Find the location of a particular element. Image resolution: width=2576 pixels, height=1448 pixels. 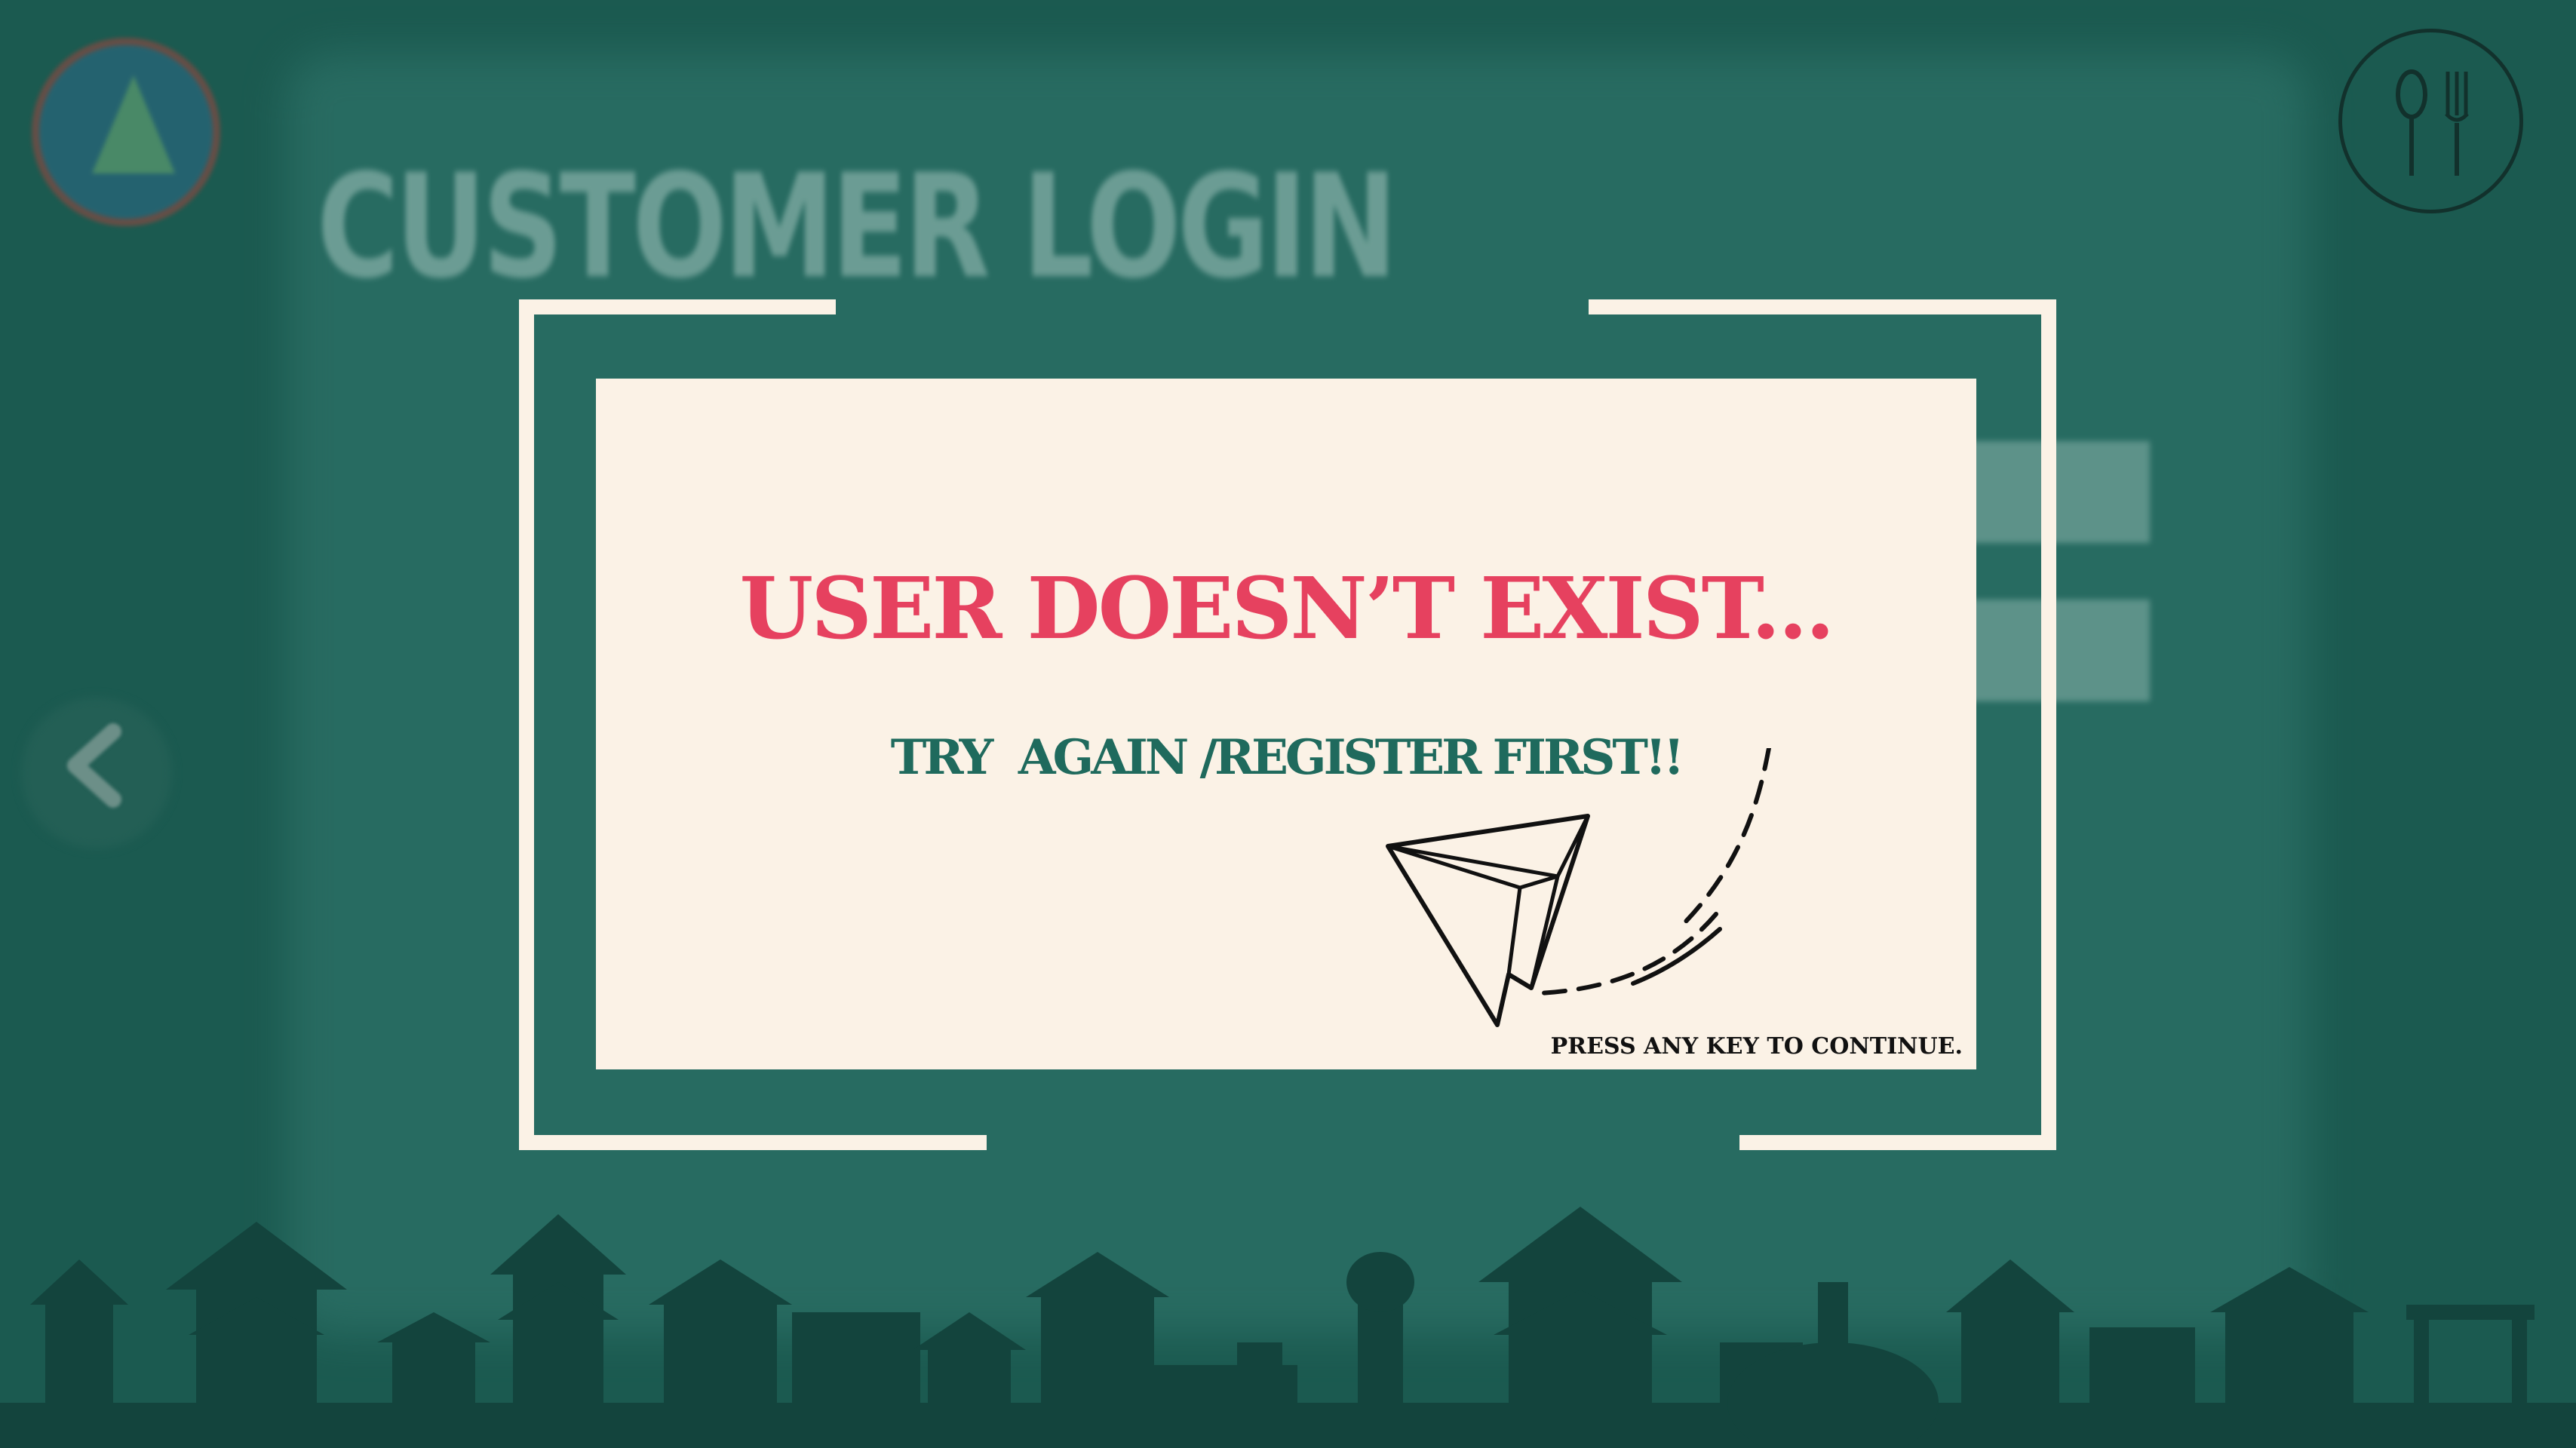

emblem-logo-icon is located at coordinates (126, 132).